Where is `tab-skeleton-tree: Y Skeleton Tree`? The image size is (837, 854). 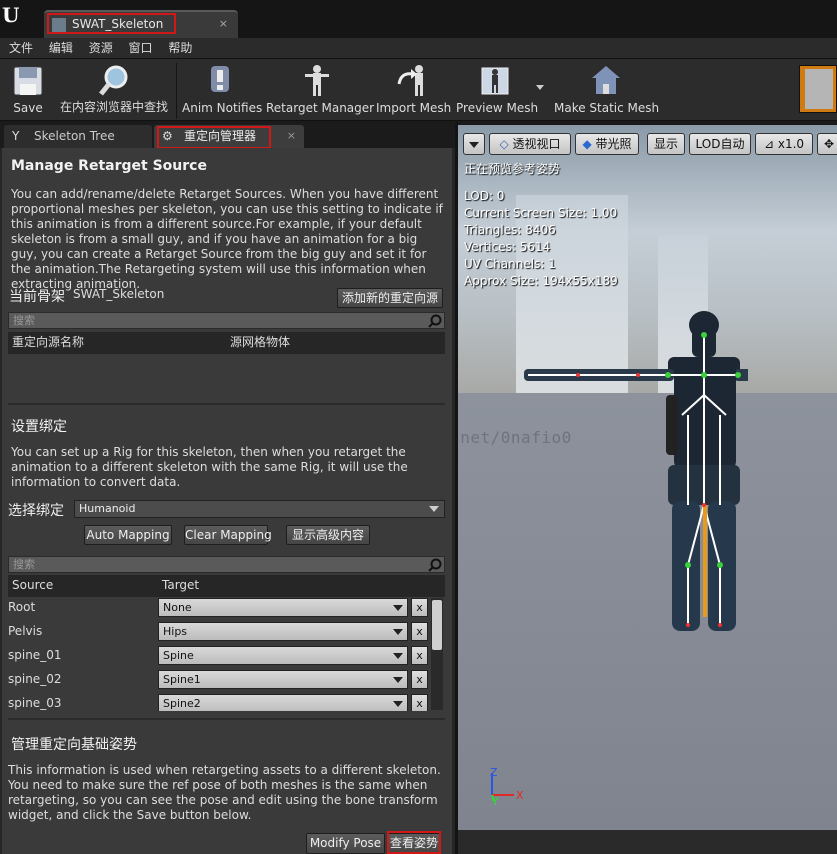
tab-skeleton-tree: Y Skeleton Tree is located at coordinates (78, 136).